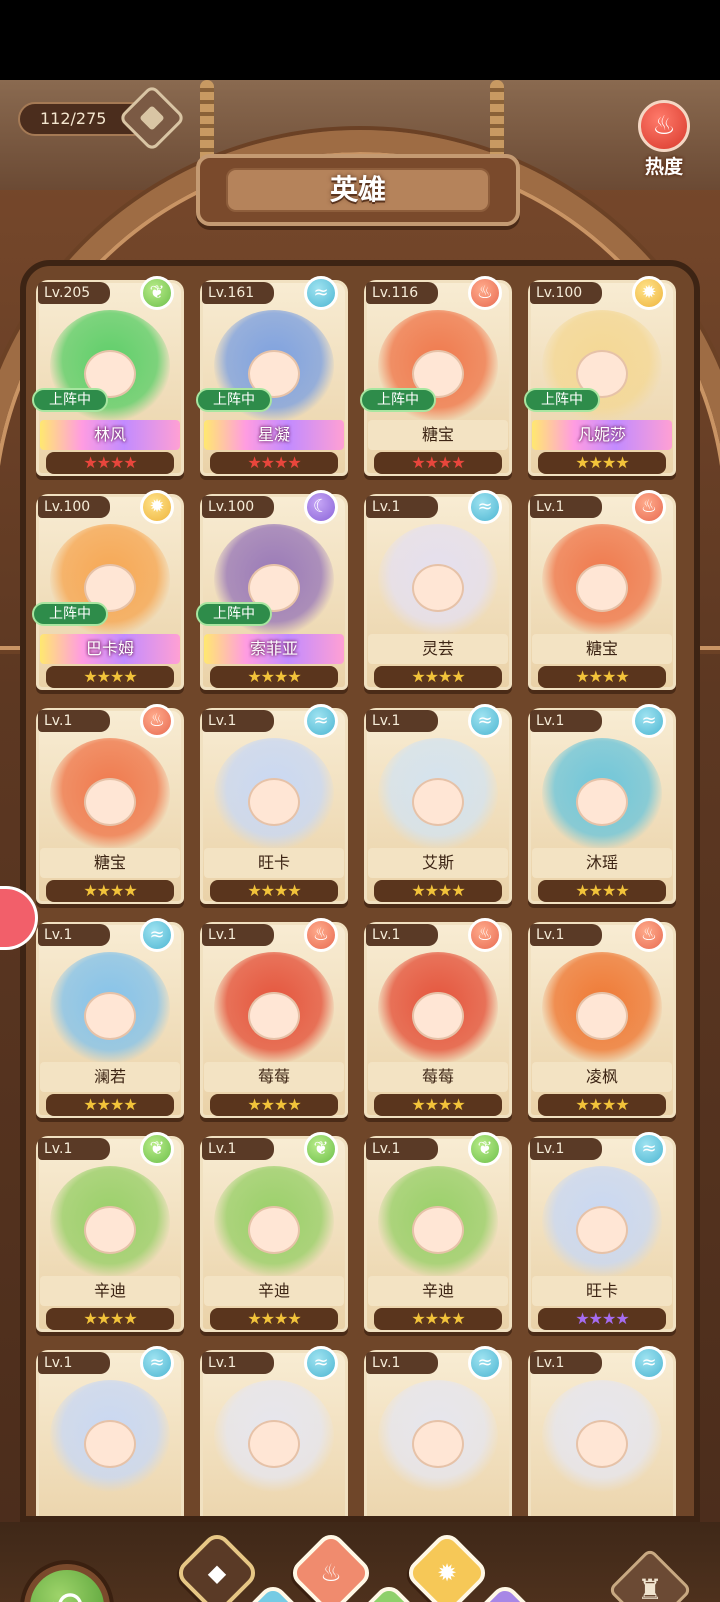 The width and height of the screenshot is (720, 1602). Describe the element at coordinates (157, 507) in the screenshot. I see `light-element-icon: ✹` at that location.